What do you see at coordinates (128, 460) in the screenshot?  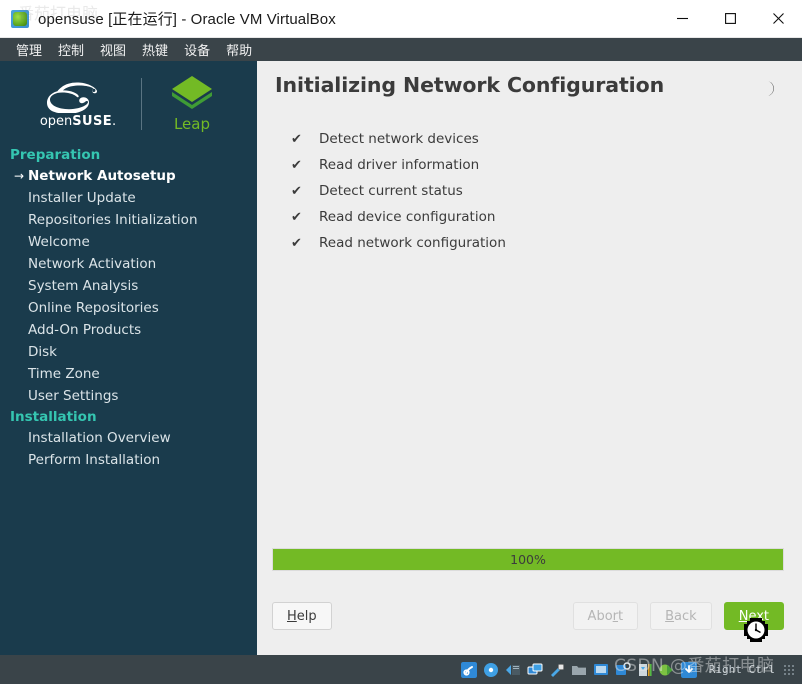 I see `sidebar-item-perform-installation: Perform Installation` at bounding box center [128, 460].